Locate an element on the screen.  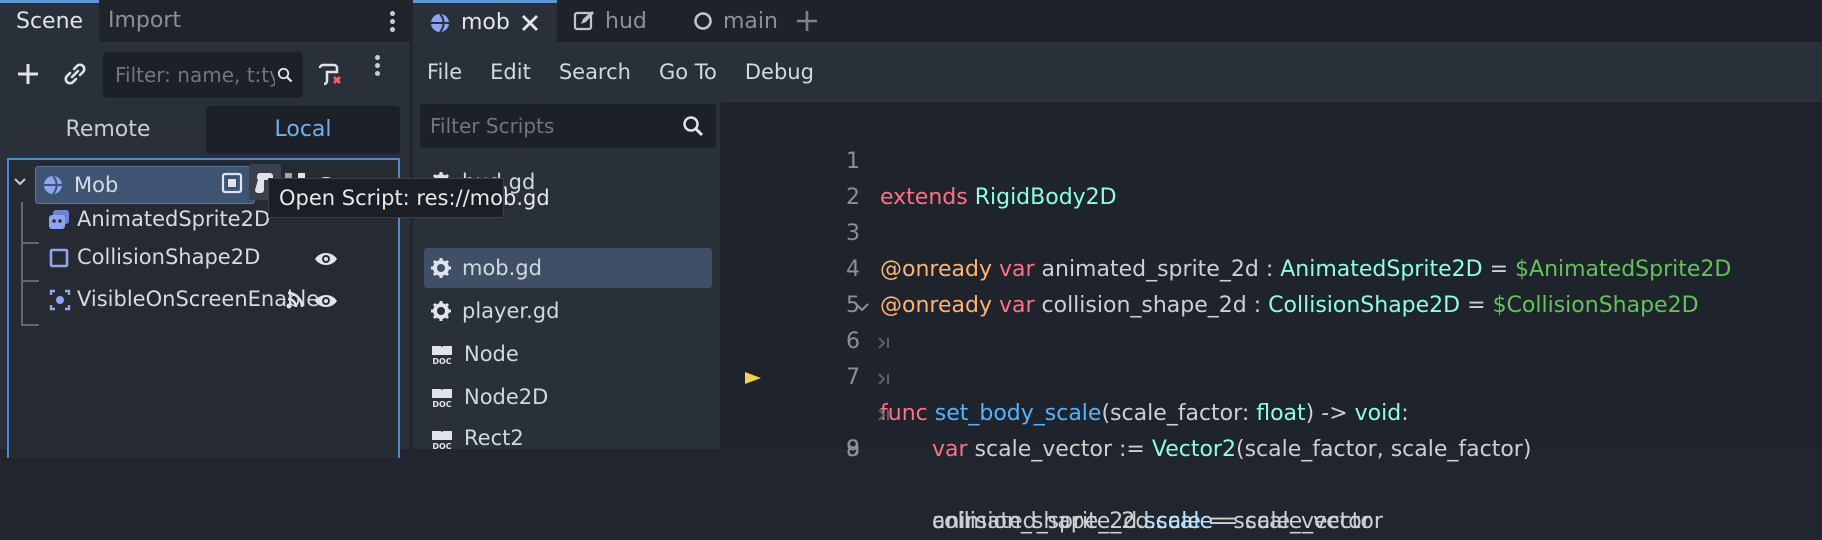
detach-script-button is located at coordinates (330, 74).